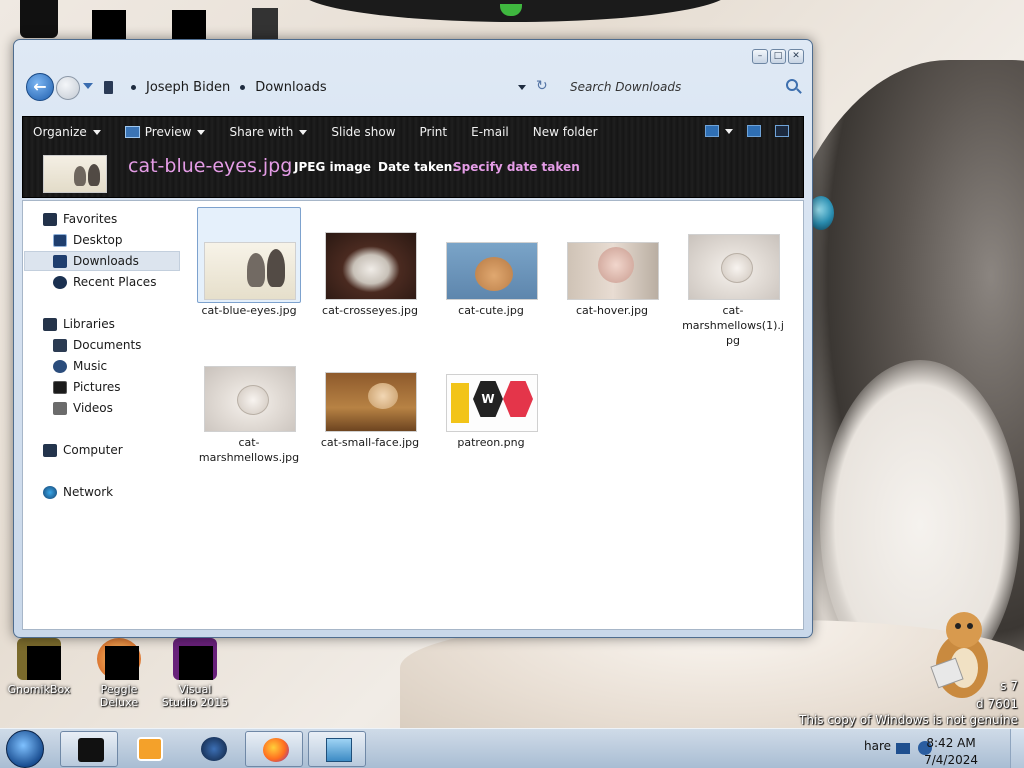 This screenshot has height=768, width=1024. I want to click on recent-pages-dropdown, so click(88, 86).